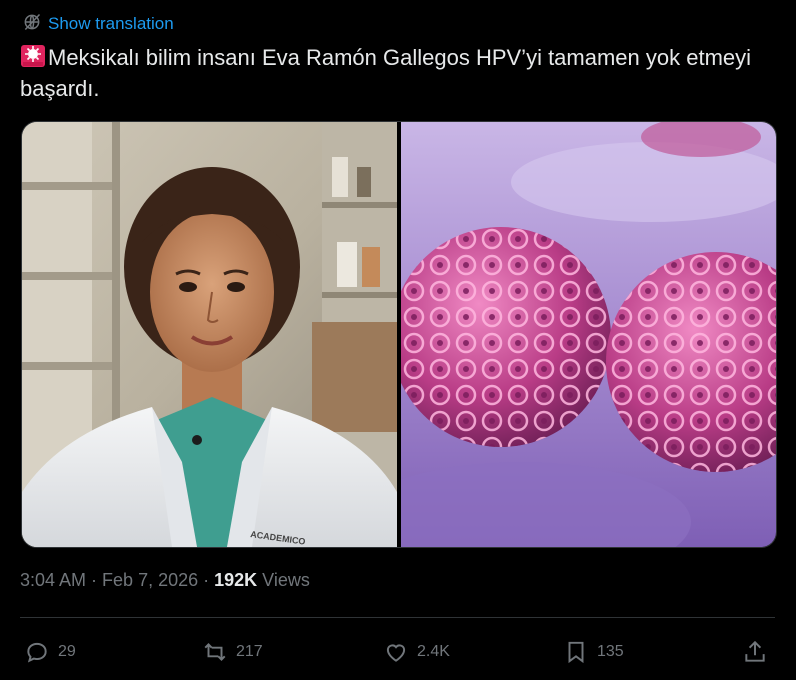  Describe the element at coordinates (32, 24) in the screenshot. I see `globe-slash-icon` at that location.